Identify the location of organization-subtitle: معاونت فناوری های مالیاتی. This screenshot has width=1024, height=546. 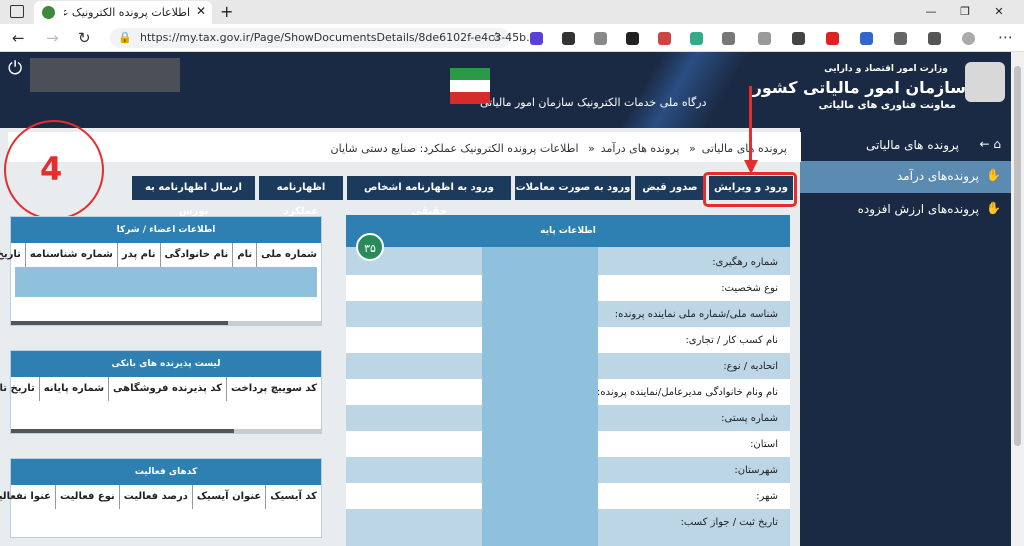
(887, 105).